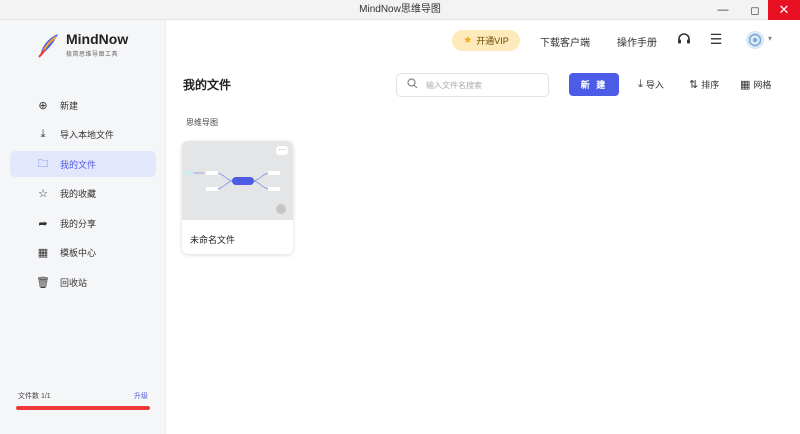 This screenshot has width=800, height=434. I want to click on chevron-down-icon: ▾, so click(770, 38).